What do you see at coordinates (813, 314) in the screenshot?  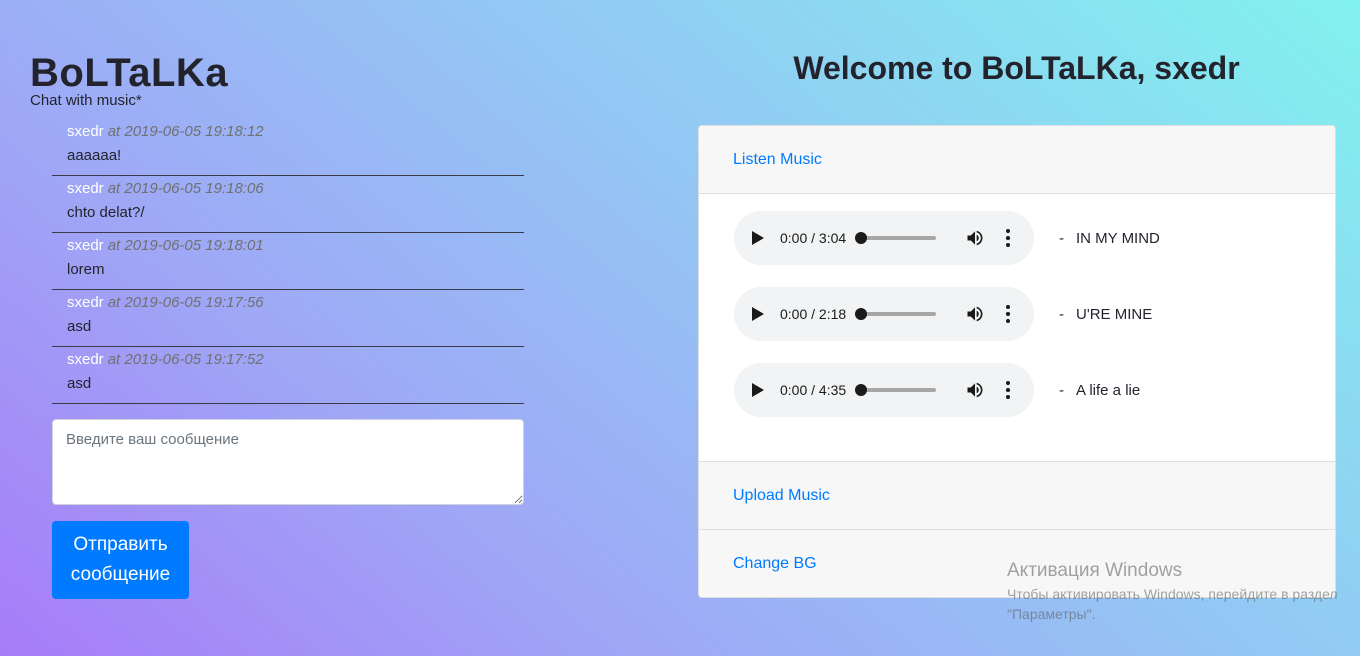 I see `track-time: 0:00 / 2:18` at bounding box center [813, 314].